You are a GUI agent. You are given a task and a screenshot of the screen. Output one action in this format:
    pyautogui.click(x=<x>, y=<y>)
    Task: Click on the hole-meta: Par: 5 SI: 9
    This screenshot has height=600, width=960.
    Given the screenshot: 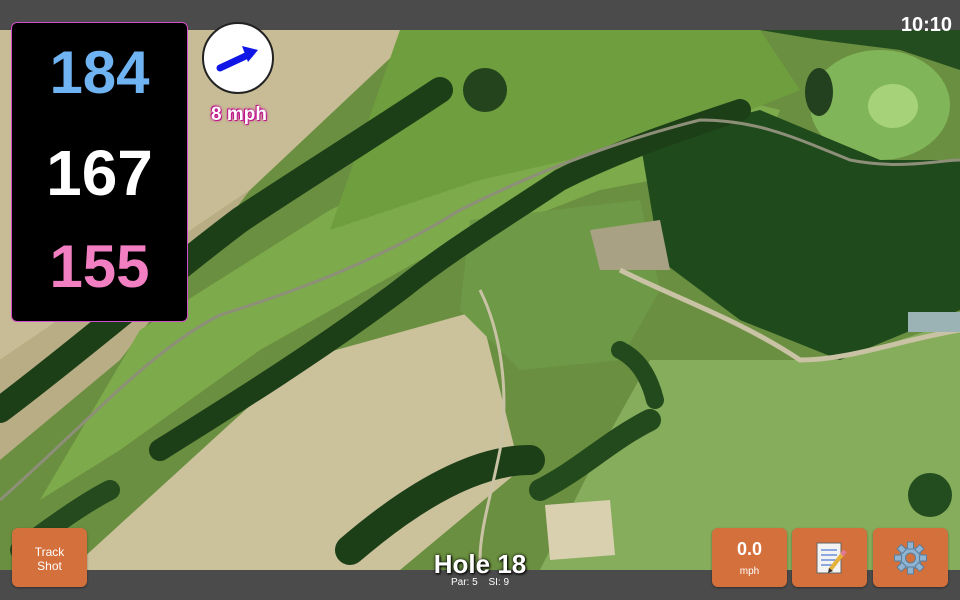 What is the action you would take?
    pyautogui.click(x=480, y=582)
    